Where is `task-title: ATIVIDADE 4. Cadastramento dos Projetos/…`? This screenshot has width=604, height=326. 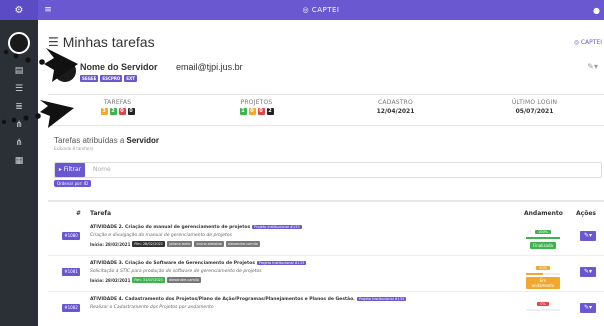
task-title: ATIVIDADE 4. Cadastramento dos Projetos/… is located at coordinates (248, 299).